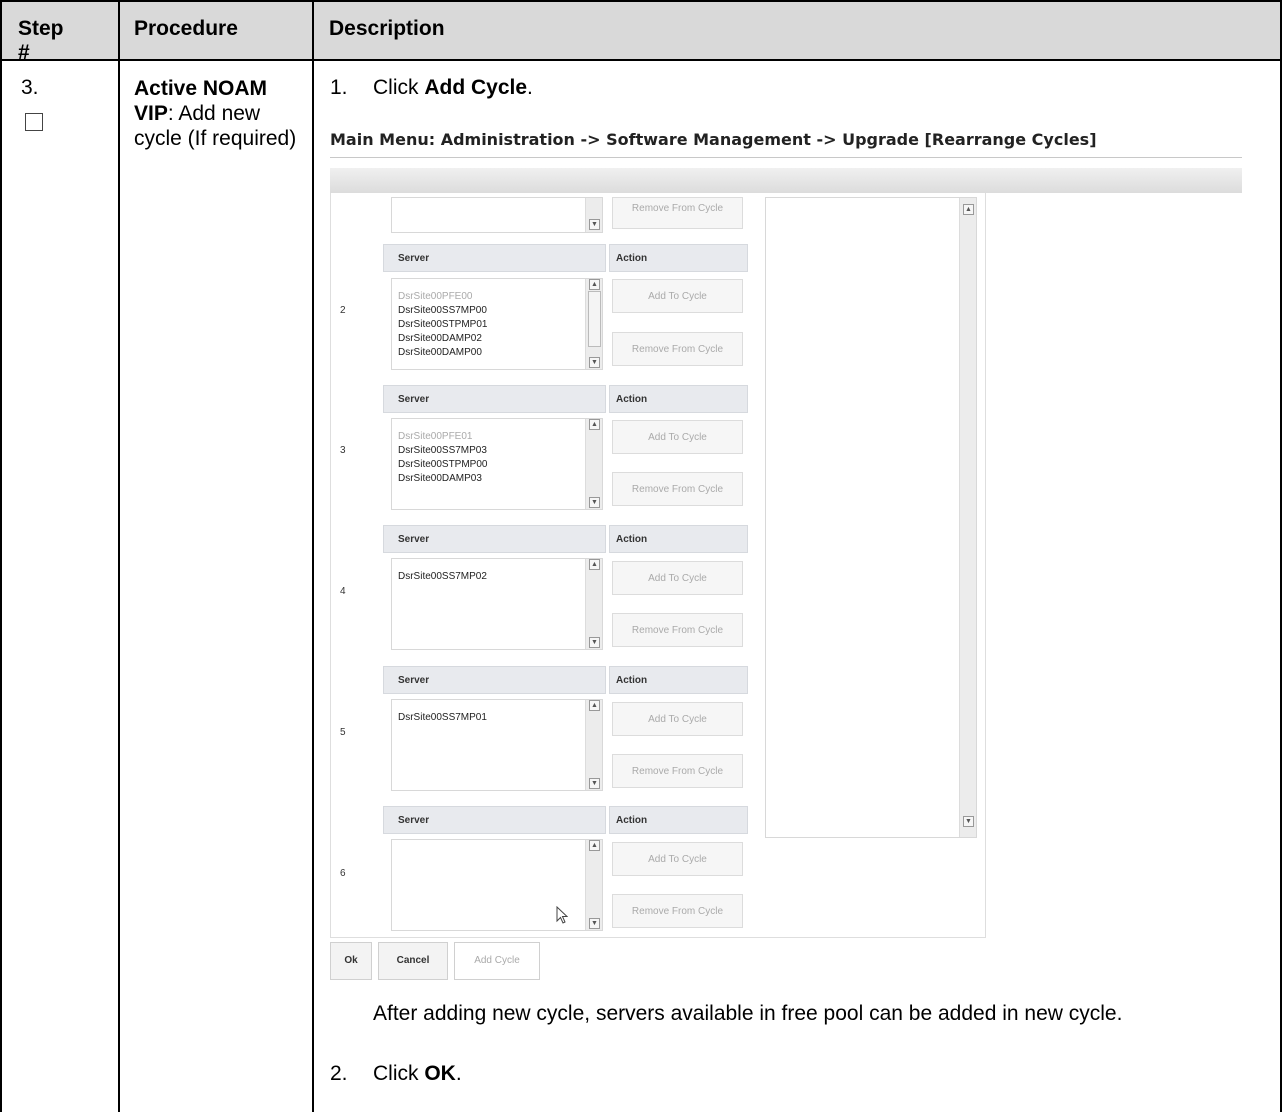 This screenshot has height=1112, width=1282. I want to click on list-item: DsrSite00DAMP02, so click(440, 339).